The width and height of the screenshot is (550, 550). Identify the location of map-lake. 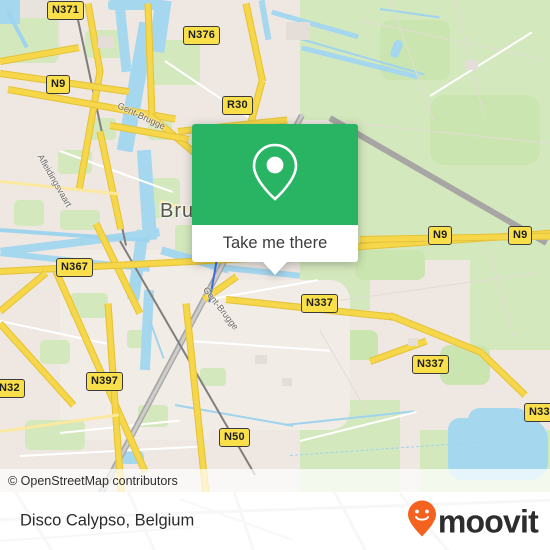
(498, 420).